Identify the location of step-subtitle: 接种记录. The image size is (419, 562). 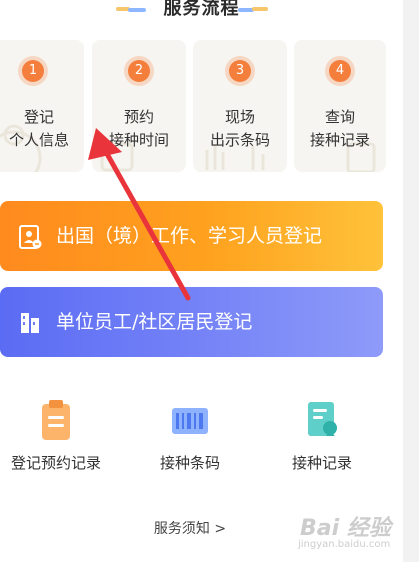
(339, 140).